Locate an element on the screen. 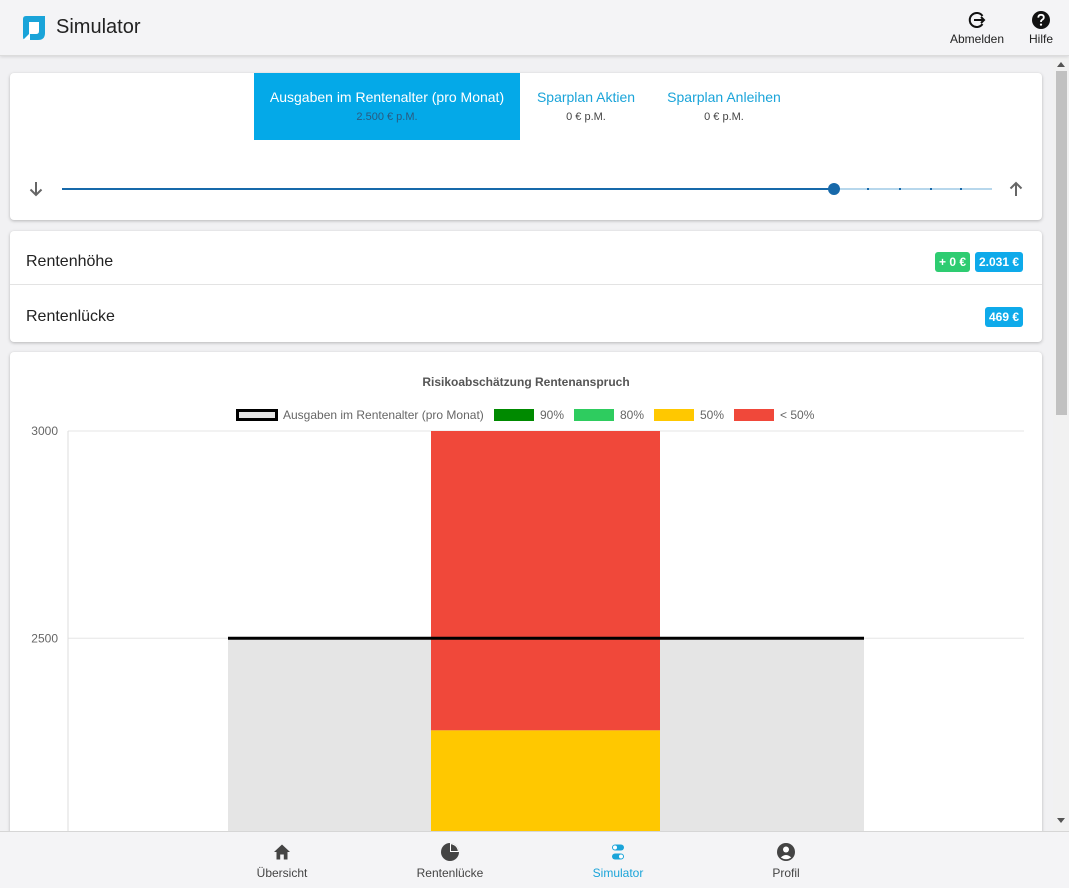  legend-label-90: 90% is located at coordinates (552, 415).